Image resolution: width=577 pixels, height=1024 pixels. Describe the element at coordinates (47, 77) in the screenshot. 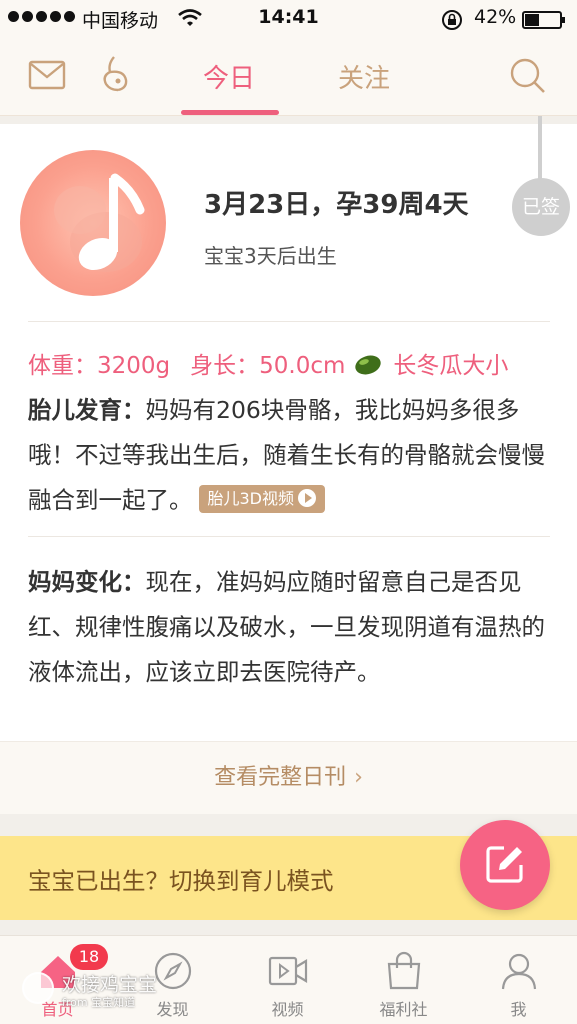

I see `mail-icon` at that location.